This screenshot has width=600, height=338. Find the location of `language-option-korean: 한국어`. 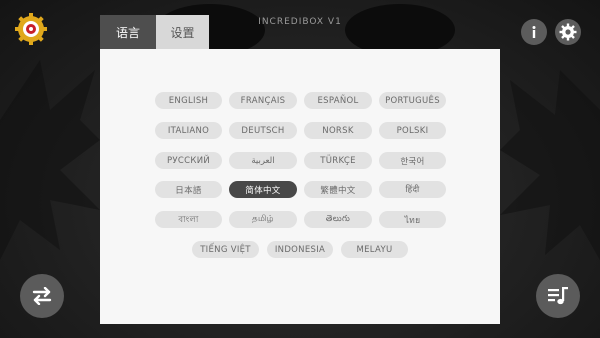

language-option-korean: 한국어 is located at coordinates (412, 160).